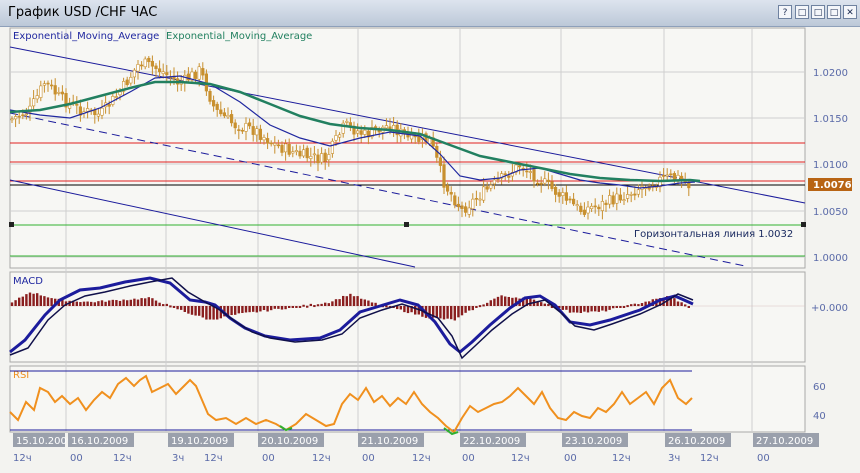  I want to click on minimize-button: □, so click(802, 12).